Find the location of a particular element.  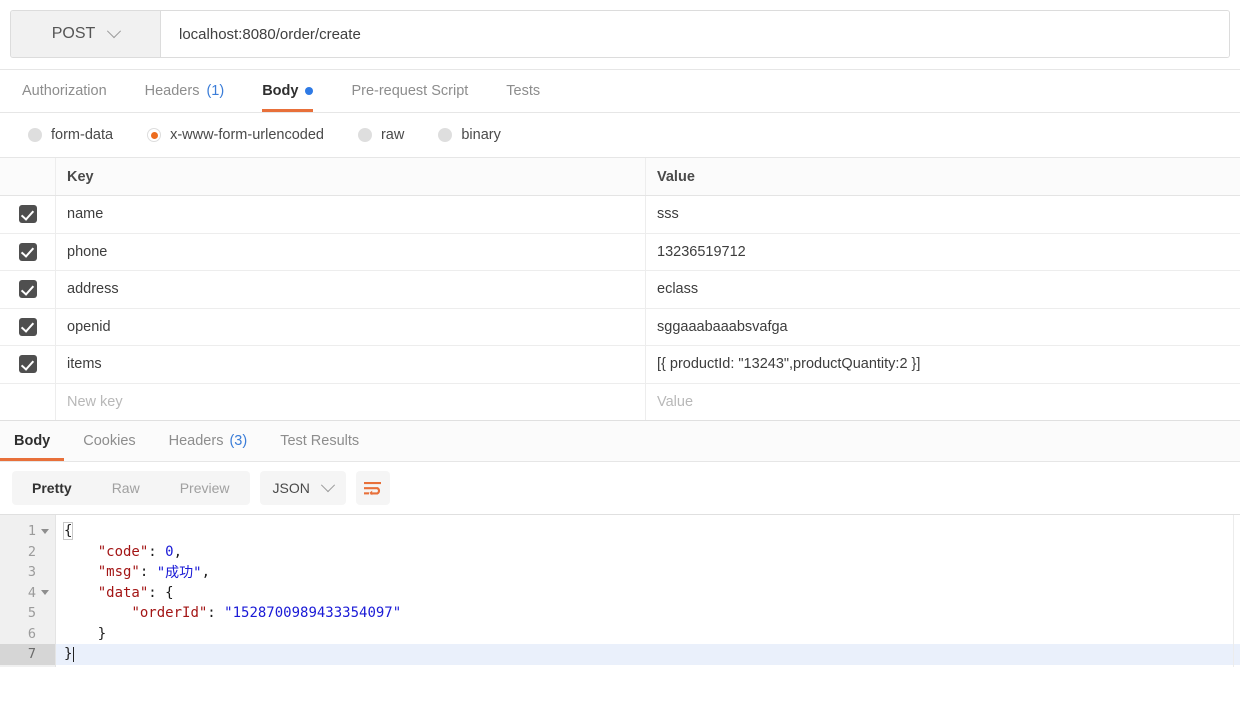

view-mode-pretty: Pretty is located at coordinates (52, 488).